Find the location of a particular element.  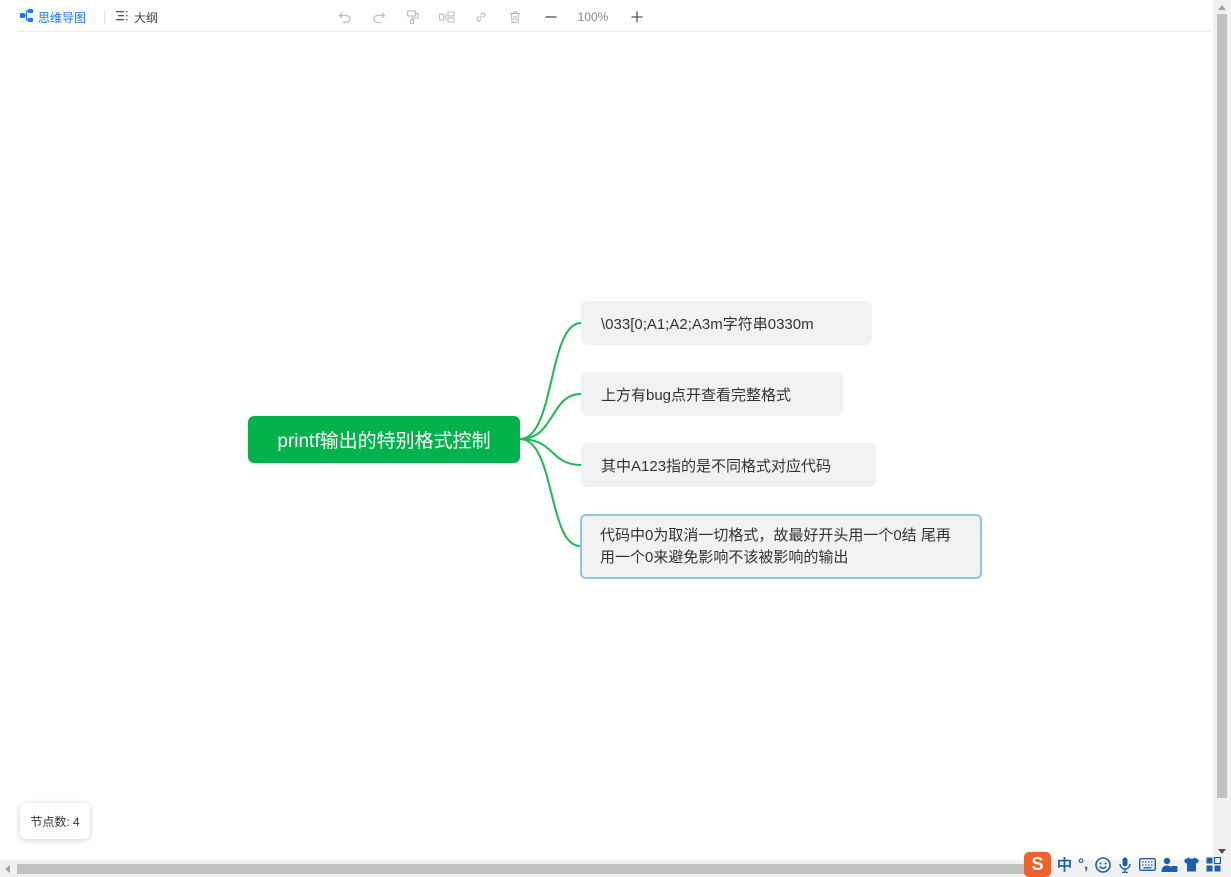

child-node: 其中A123指的是不同格式对应代码 is located at coordinates (728, 465).